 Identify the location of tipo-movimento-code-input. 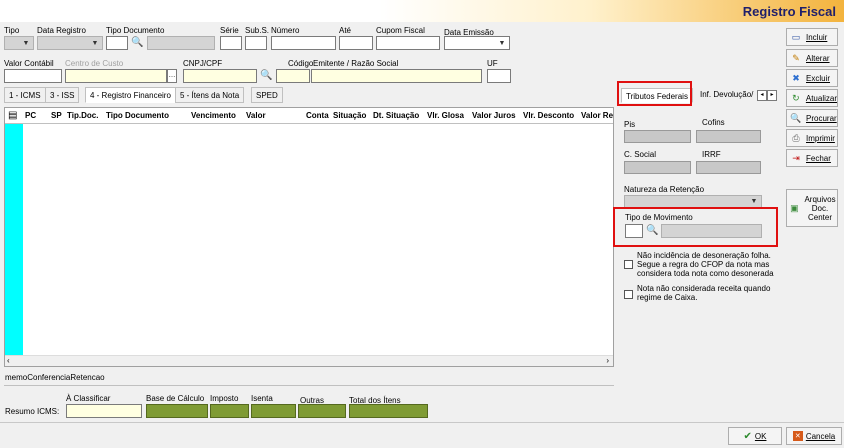
(634, 231).